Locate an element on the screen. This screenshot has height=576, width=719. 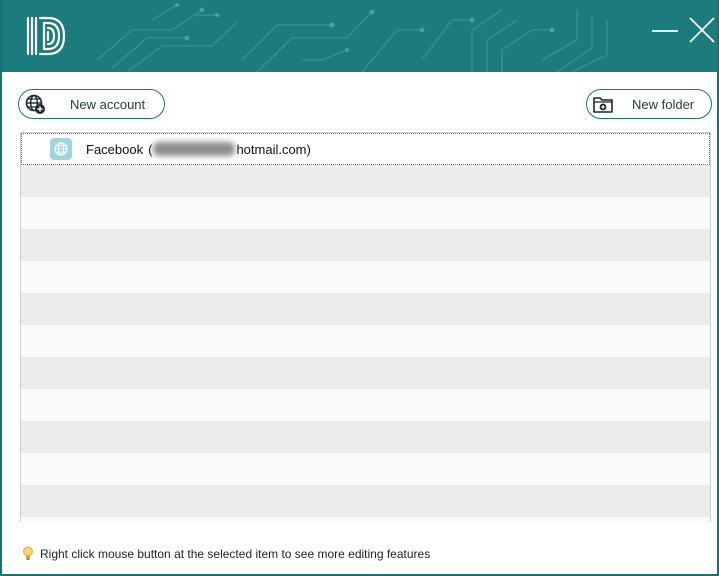
minimize-button is located at coordinates (665, 31).